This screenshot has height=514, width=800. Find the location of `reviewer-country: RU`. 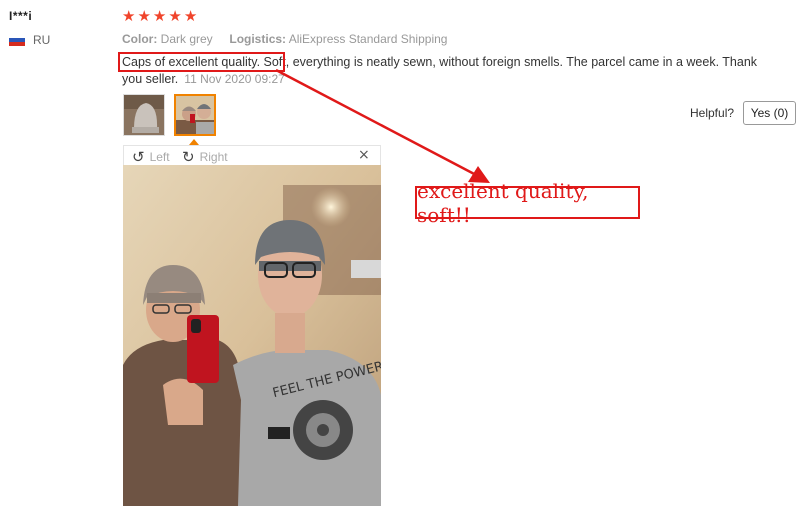

reviewer-country: RU is located at coordinates (29, 40).